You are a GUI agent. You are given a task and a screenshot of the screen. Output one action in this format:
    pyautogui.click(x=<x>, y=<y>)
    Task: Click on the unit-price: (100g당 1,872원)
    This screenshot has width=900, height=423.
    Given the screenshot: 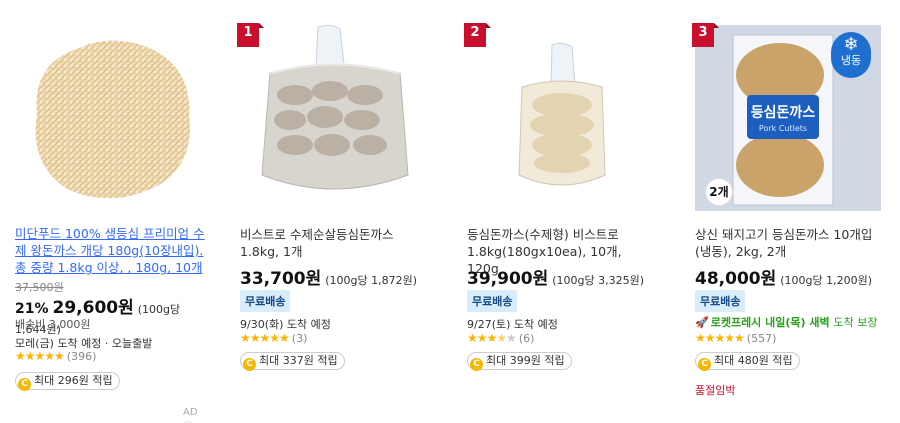 What is the action you would take?
    pyautogui.click(x=371, y=280)
    